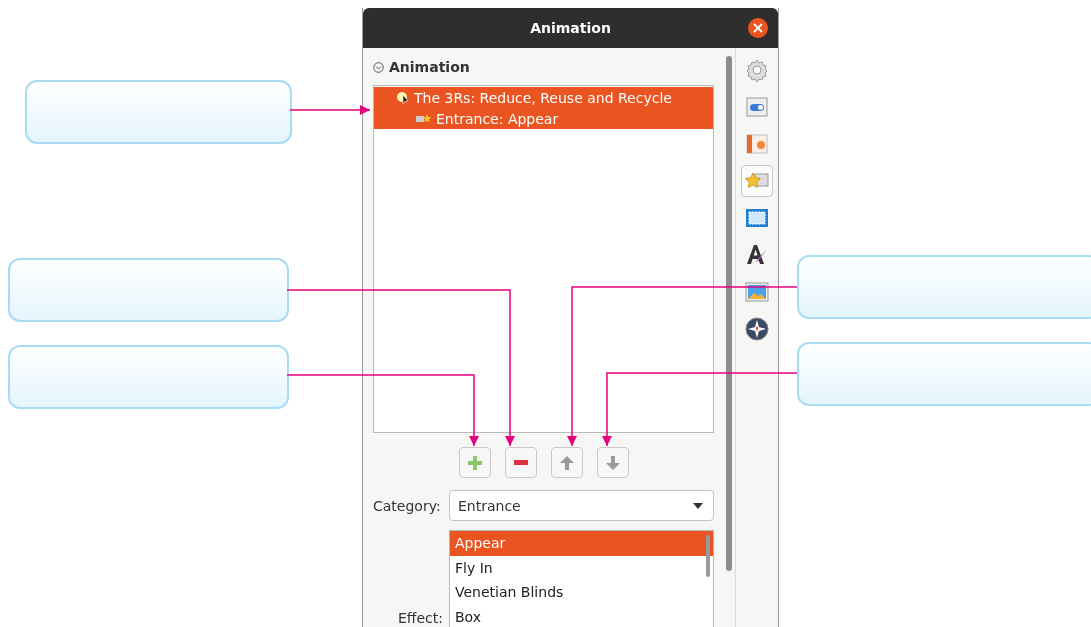  What do you see at coordinates (570, 28) in the screenshot?
I see `window-title: Animation` at bounding box center [570, 28].